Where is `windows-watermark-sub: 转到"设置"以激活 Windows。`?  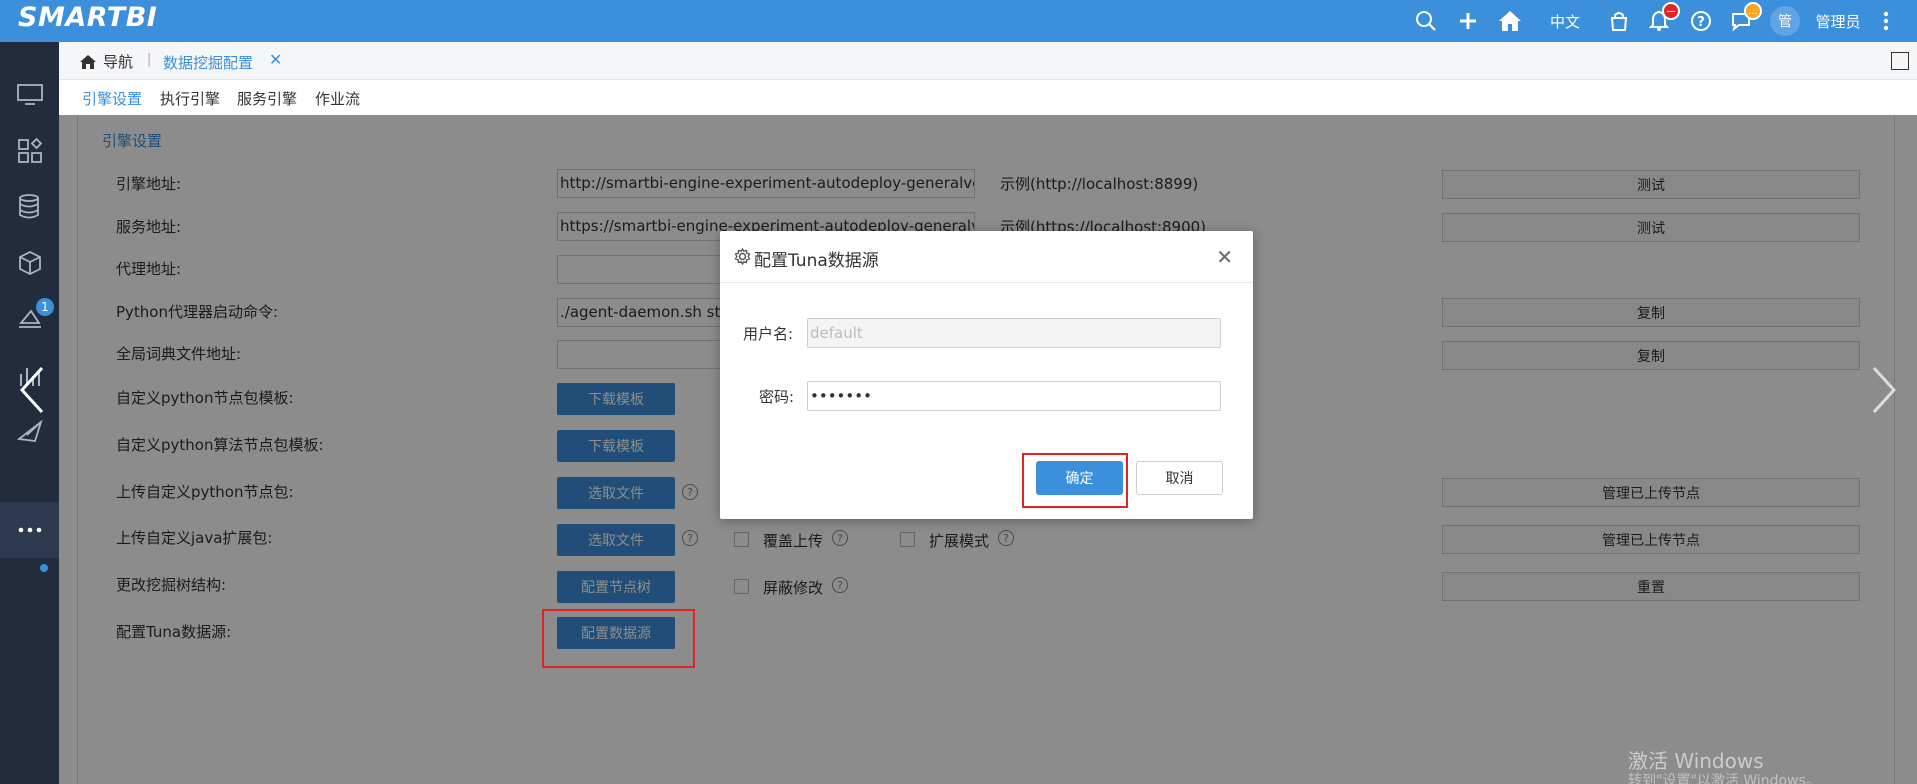 windows-watermark-sub: 转到"设置"以激活 Windows。 is located at coordinates (1724, 778).